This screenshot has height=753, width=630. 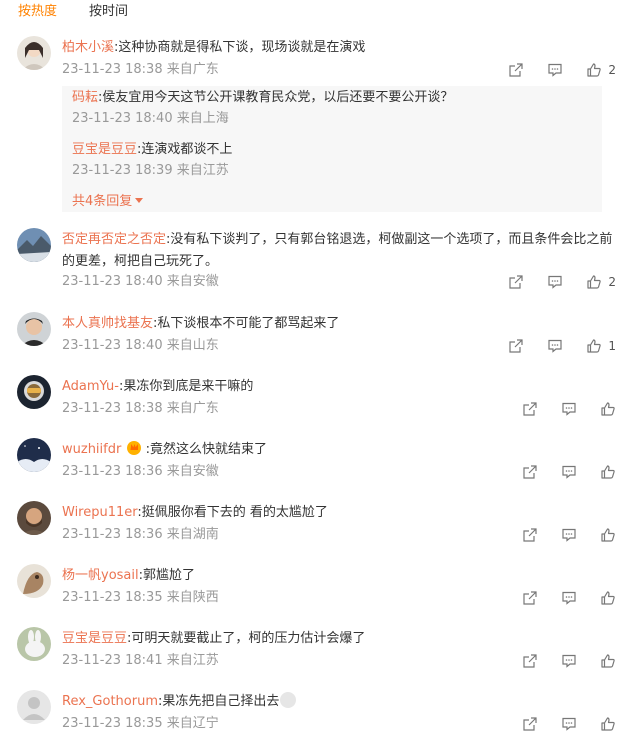 I want to click on comment-author: 豆宝是豆豆, so click(x=94, y=638).